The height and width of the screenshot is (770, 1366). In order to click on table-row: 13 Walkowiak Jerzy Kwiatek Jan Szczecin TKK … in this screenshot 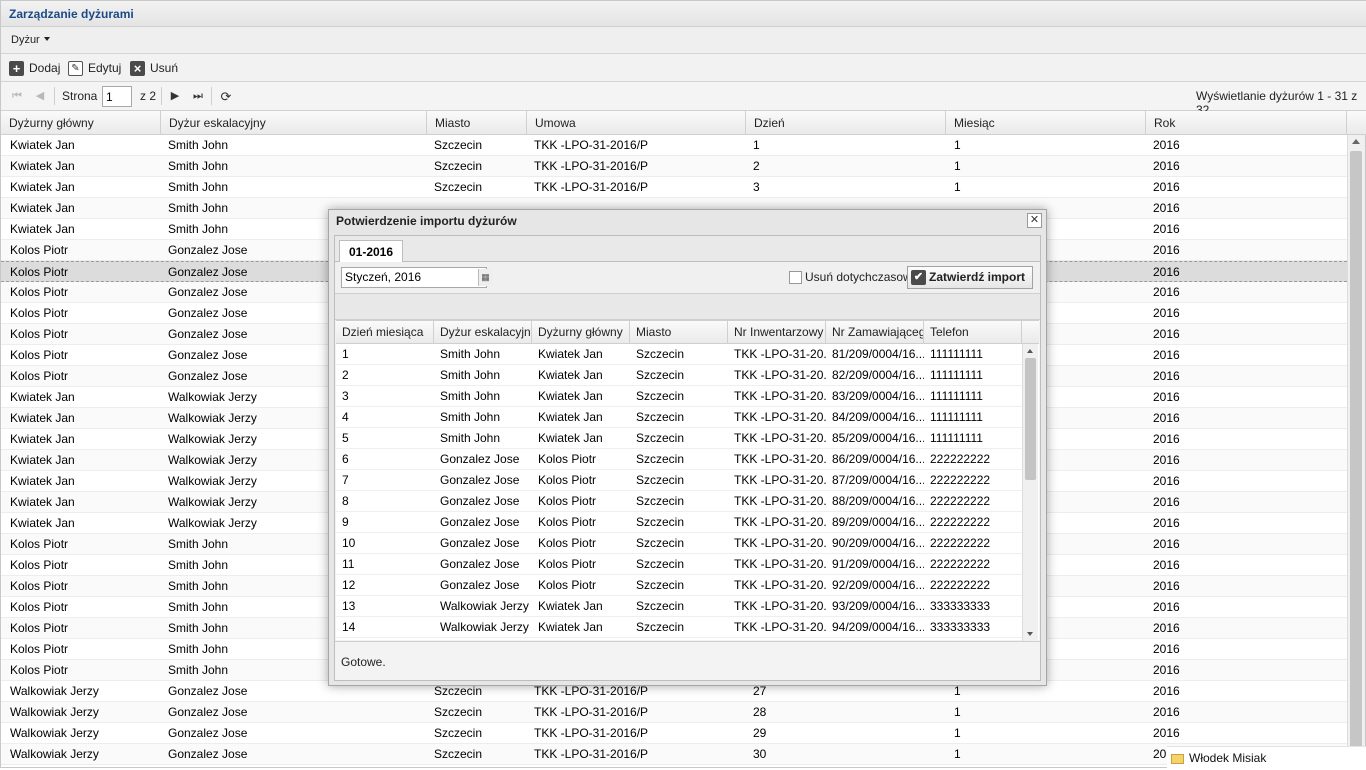, I will do `click(679, 606)`.